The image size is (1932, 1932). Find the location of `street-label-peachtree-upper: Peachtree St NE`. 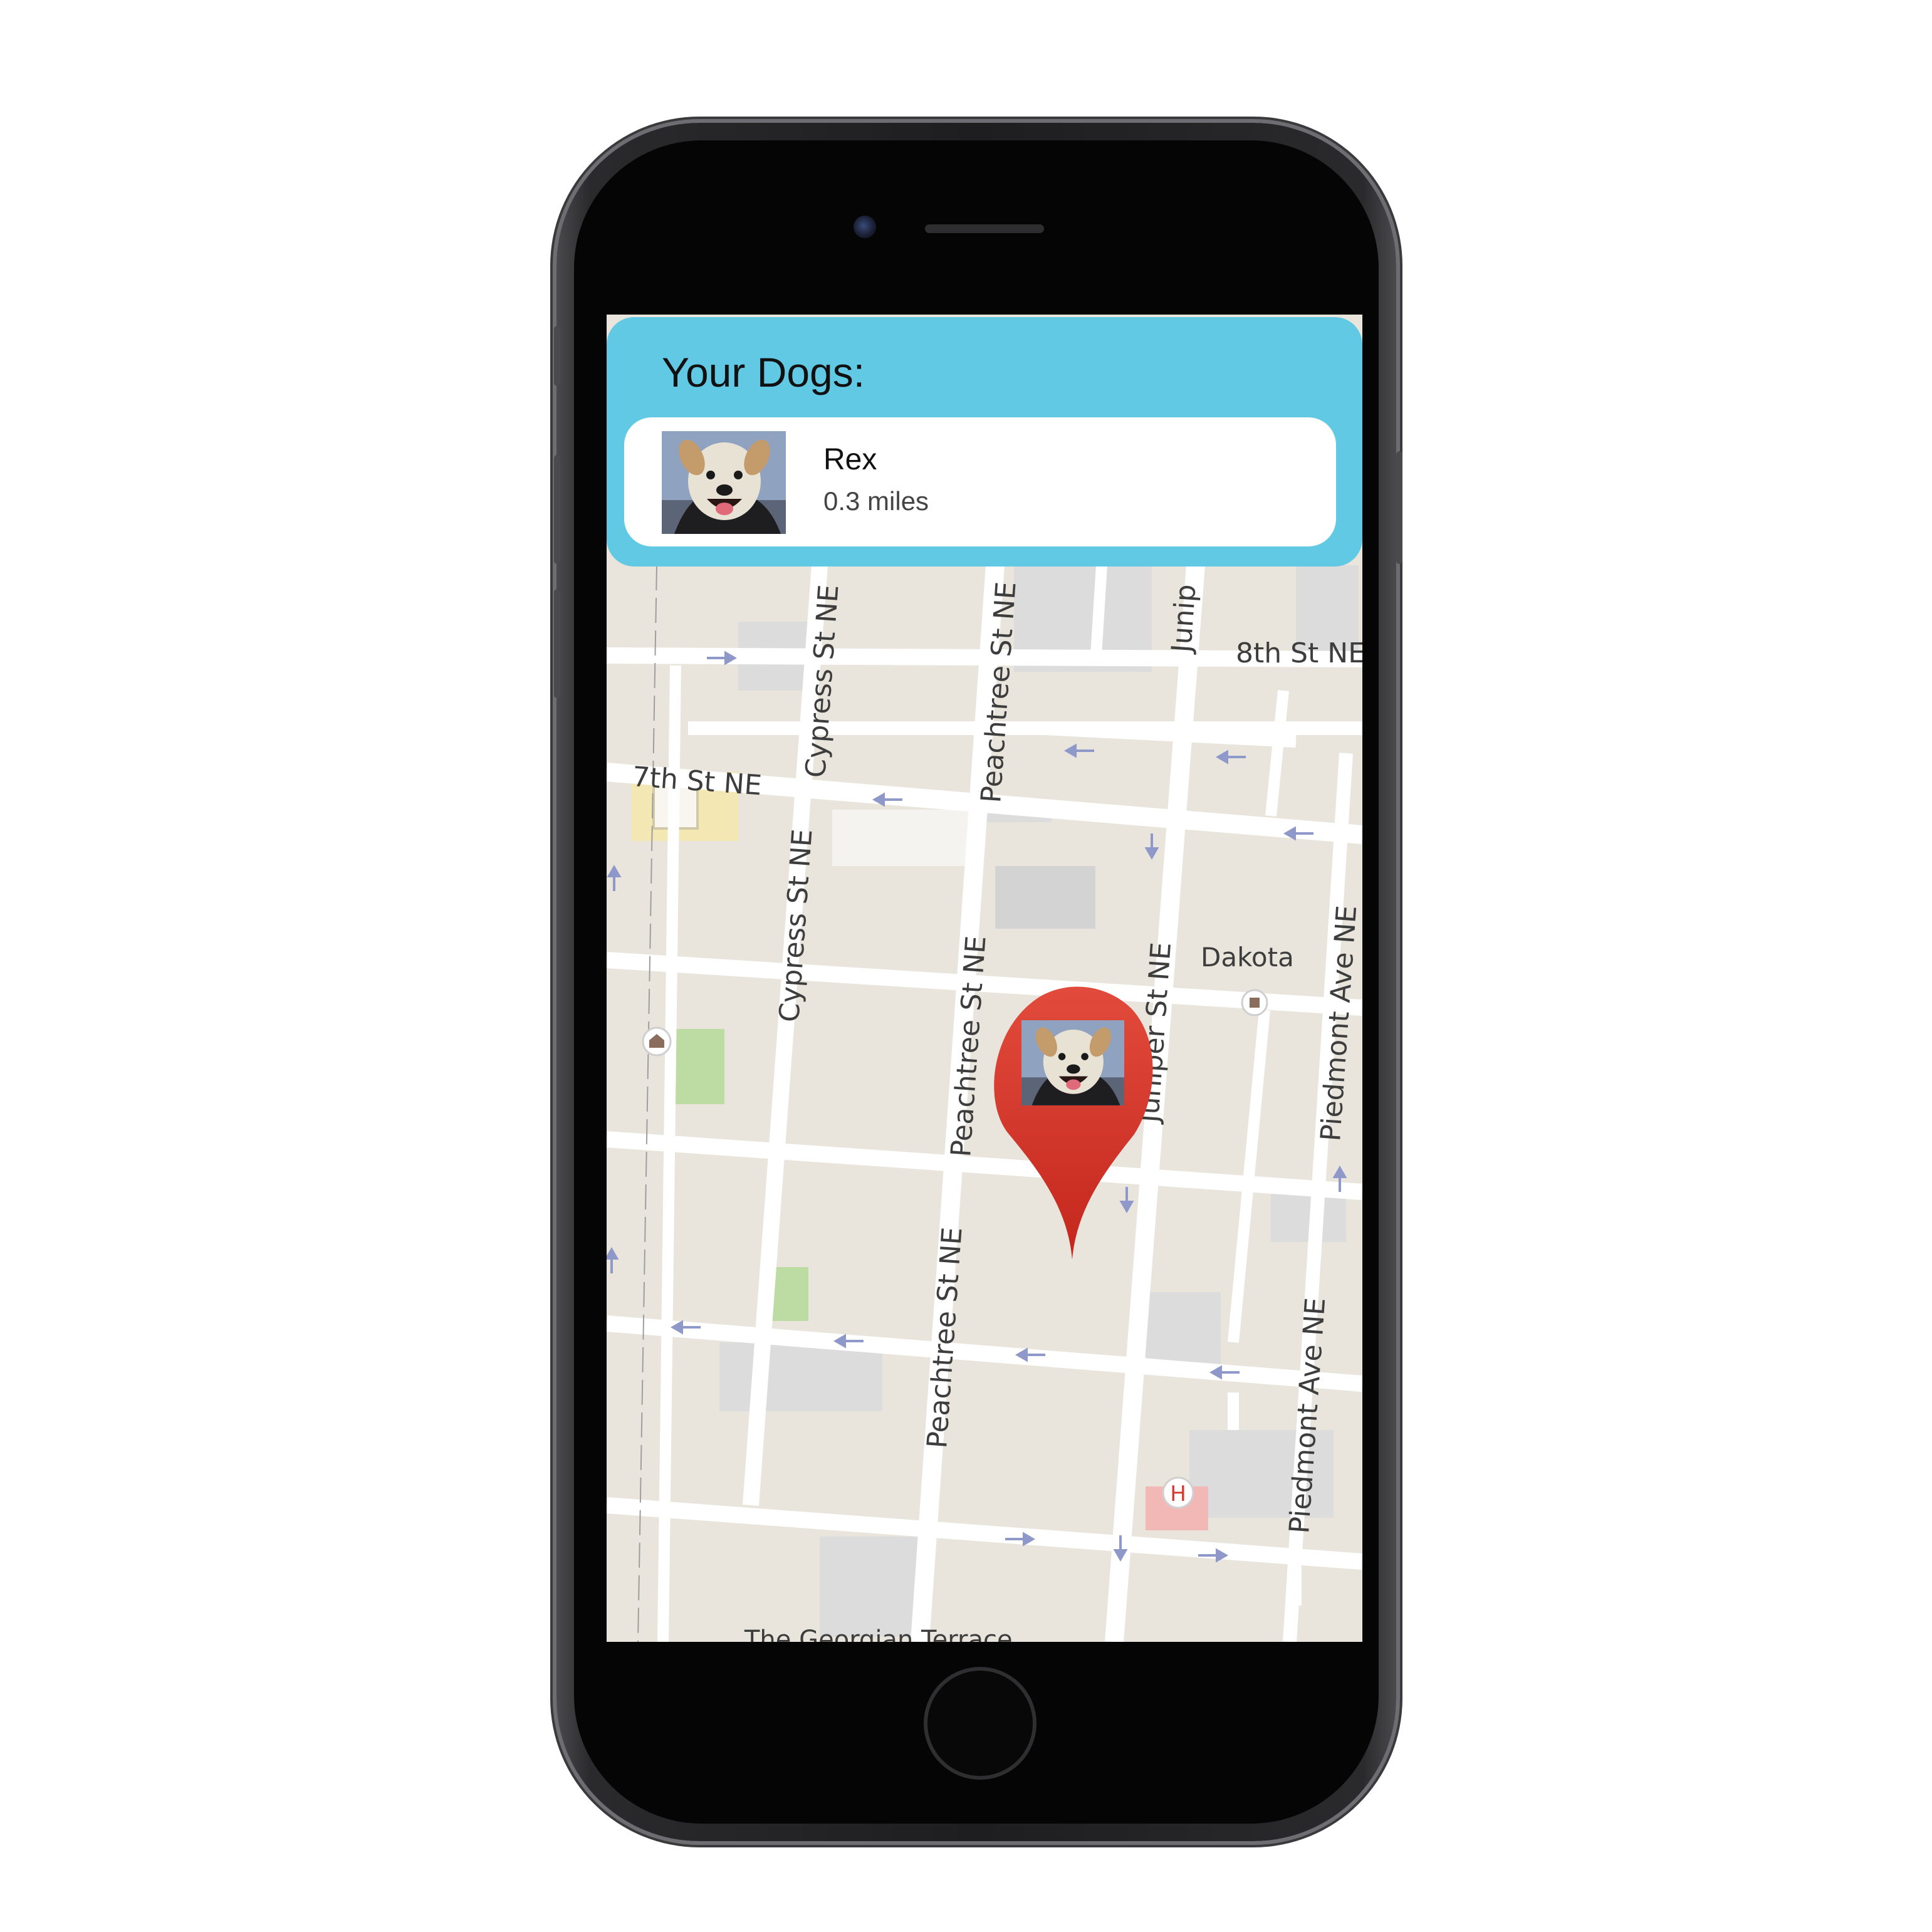

street-label-peachtree-upper: Peachtree St NE is located at coordinates (999, 693).